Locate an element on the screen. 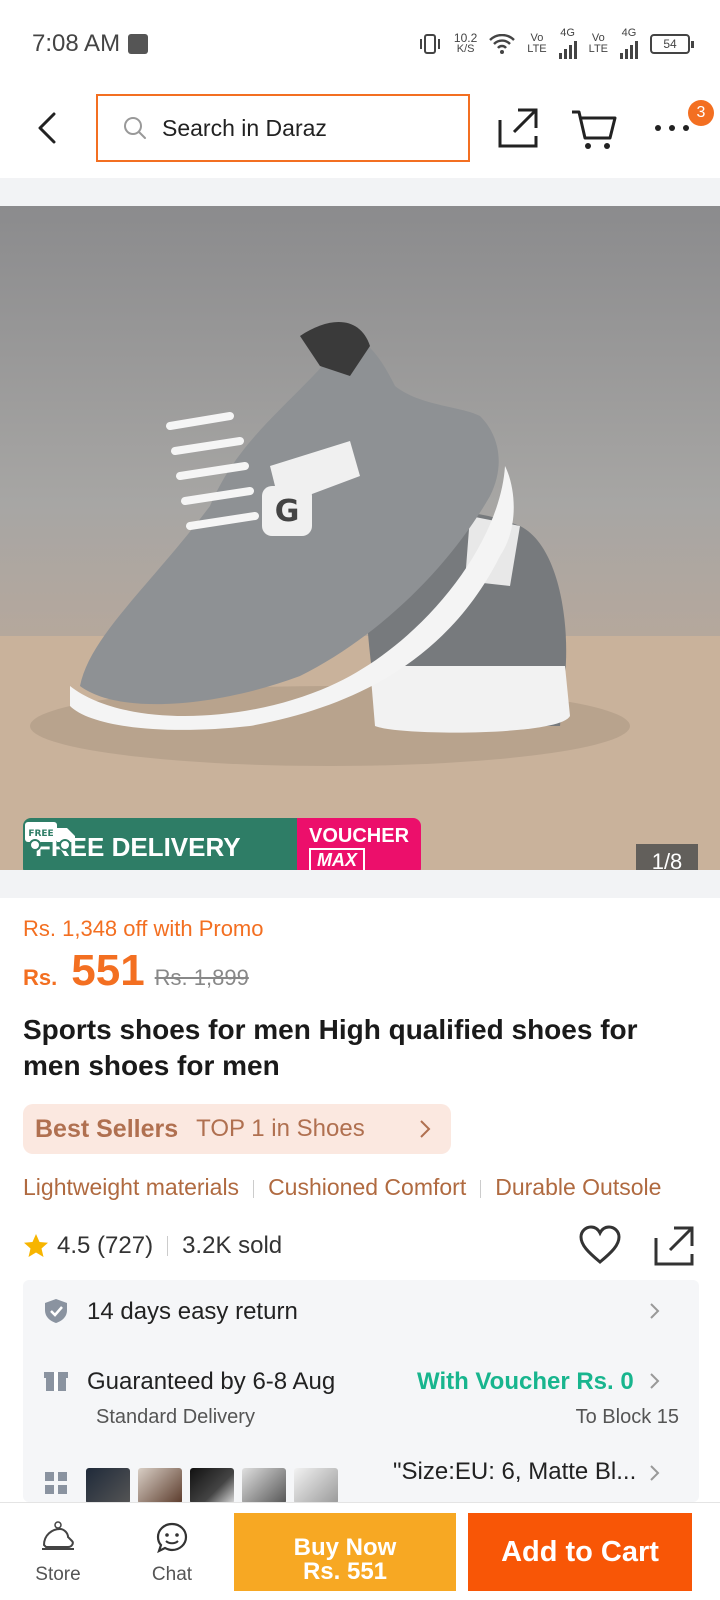 Image resolution: width=720 pixels, height=1600 pixels. status-icons: 10.2 K/S Vo LTE 4G Vo LTE 4G 54 is located at coordinates (556, 43).